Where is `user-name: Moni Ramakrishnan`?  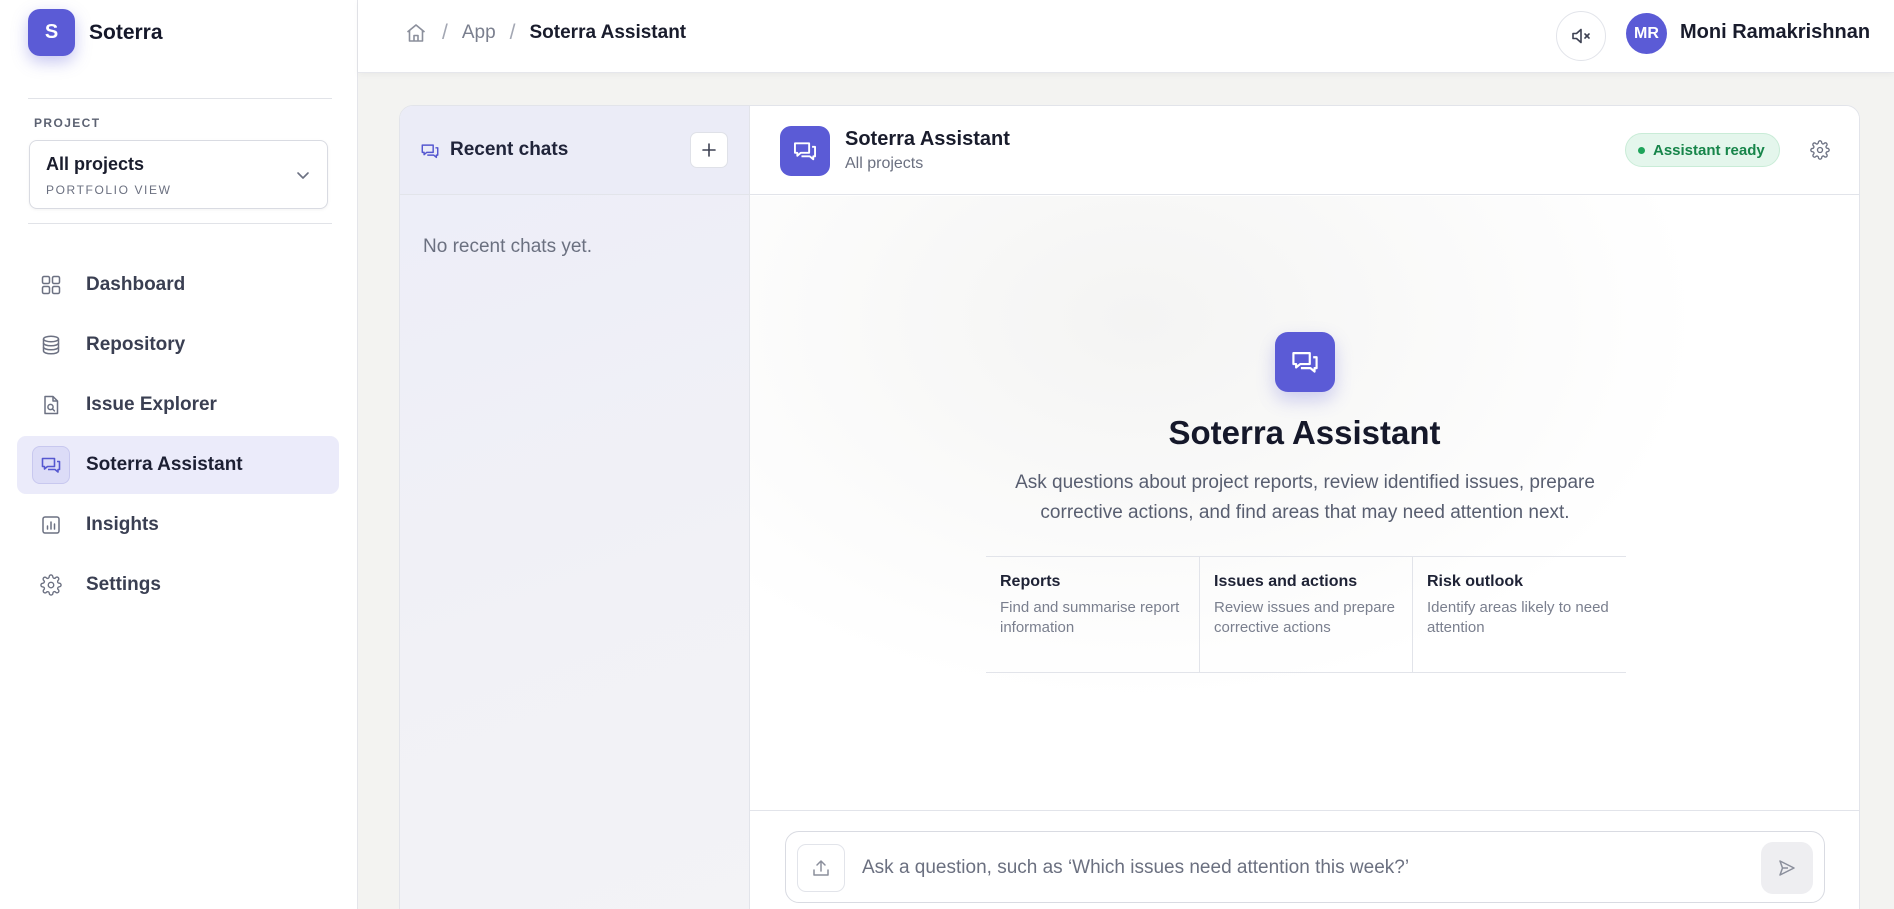
user-name: Moni Ramakrishnan is located at coordinates (1775, 32).